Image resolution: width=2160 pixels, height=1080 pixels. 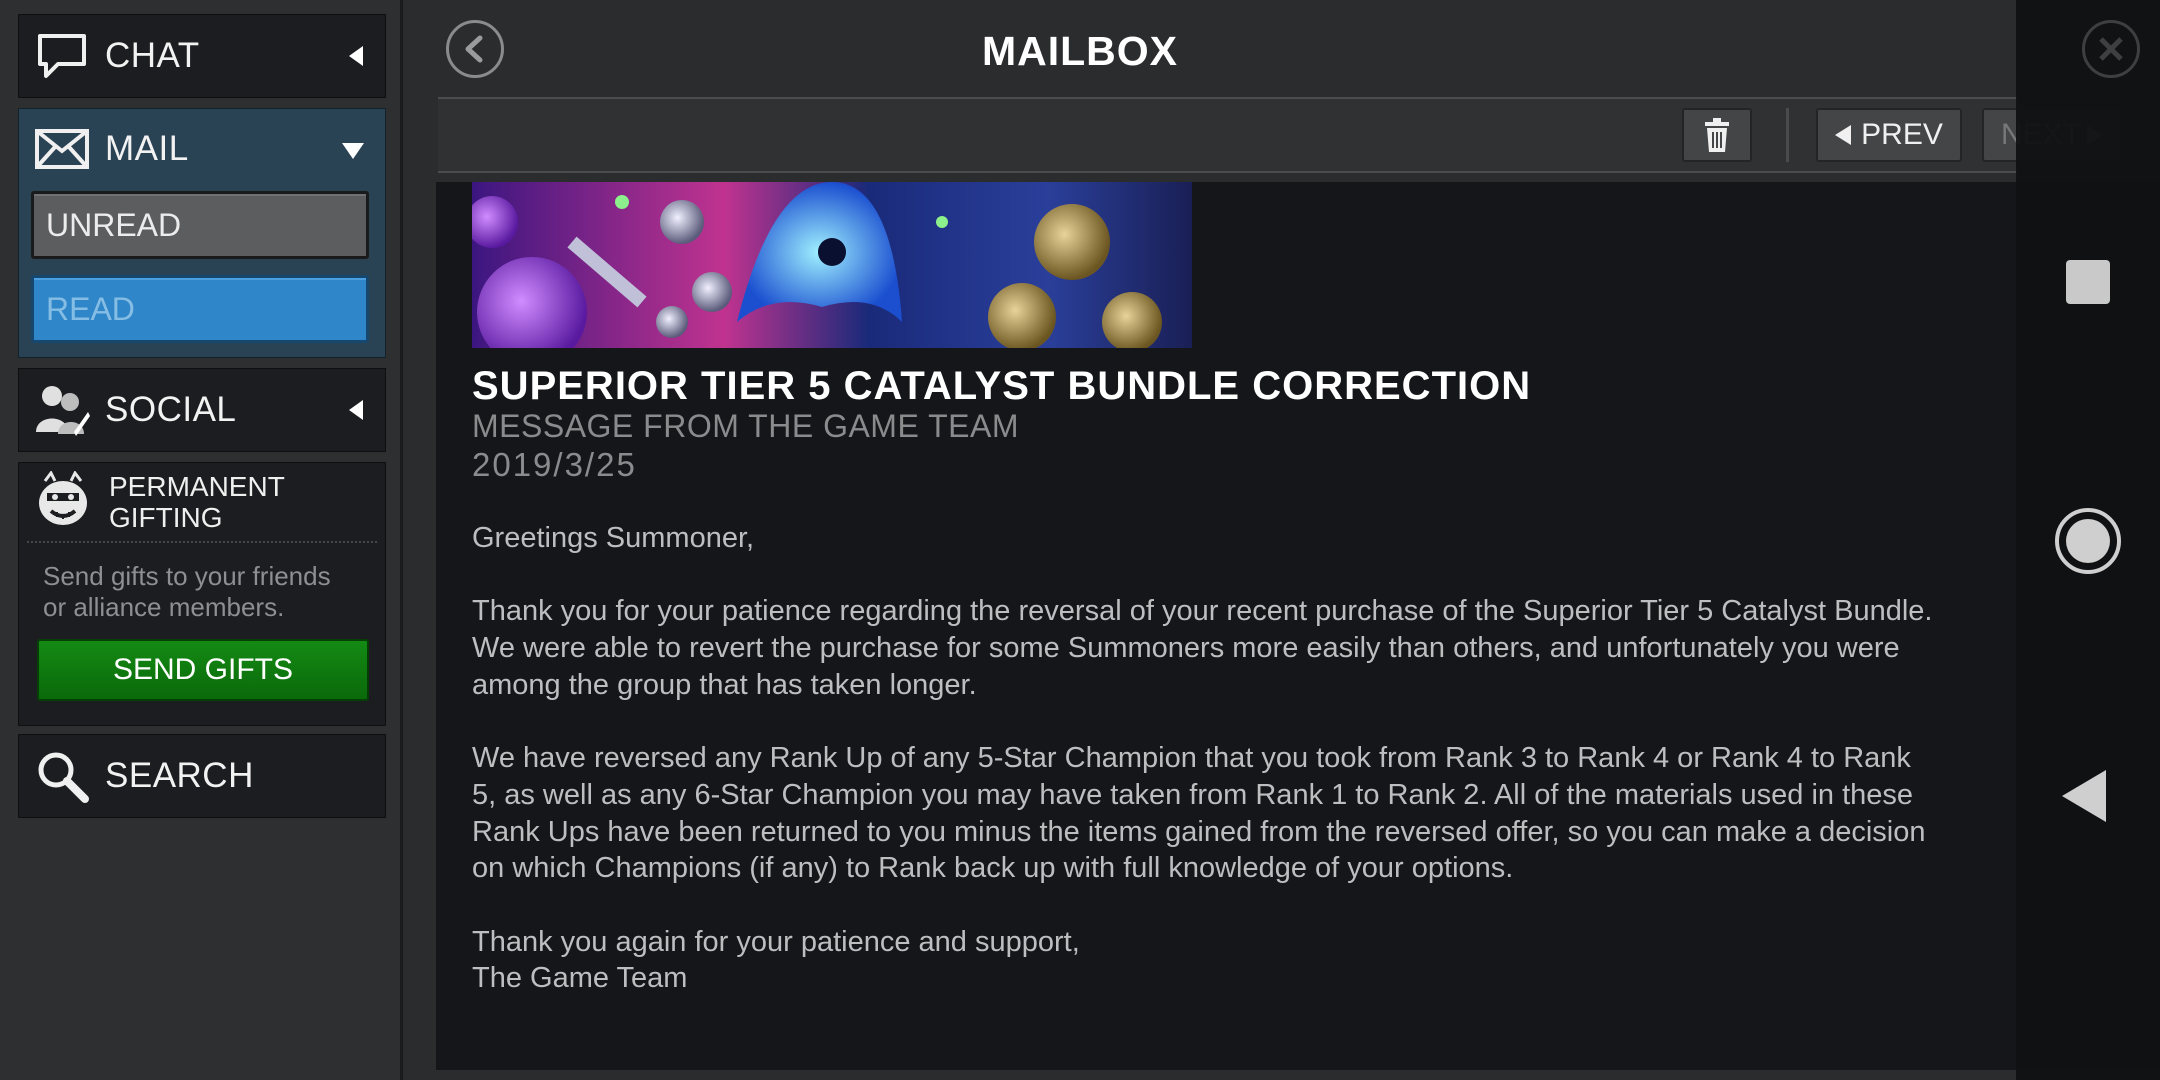 What do you see at coordinates (62, 410) in the screenshot?
I see `users-icon` at bounding box center [62, 410].